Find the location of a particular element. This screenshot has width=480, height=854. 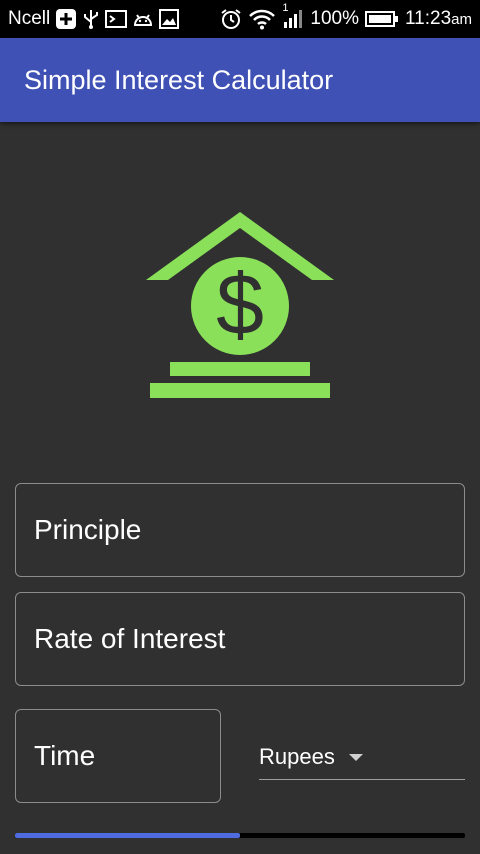

usb-icon is located at coordinates (91, 19).